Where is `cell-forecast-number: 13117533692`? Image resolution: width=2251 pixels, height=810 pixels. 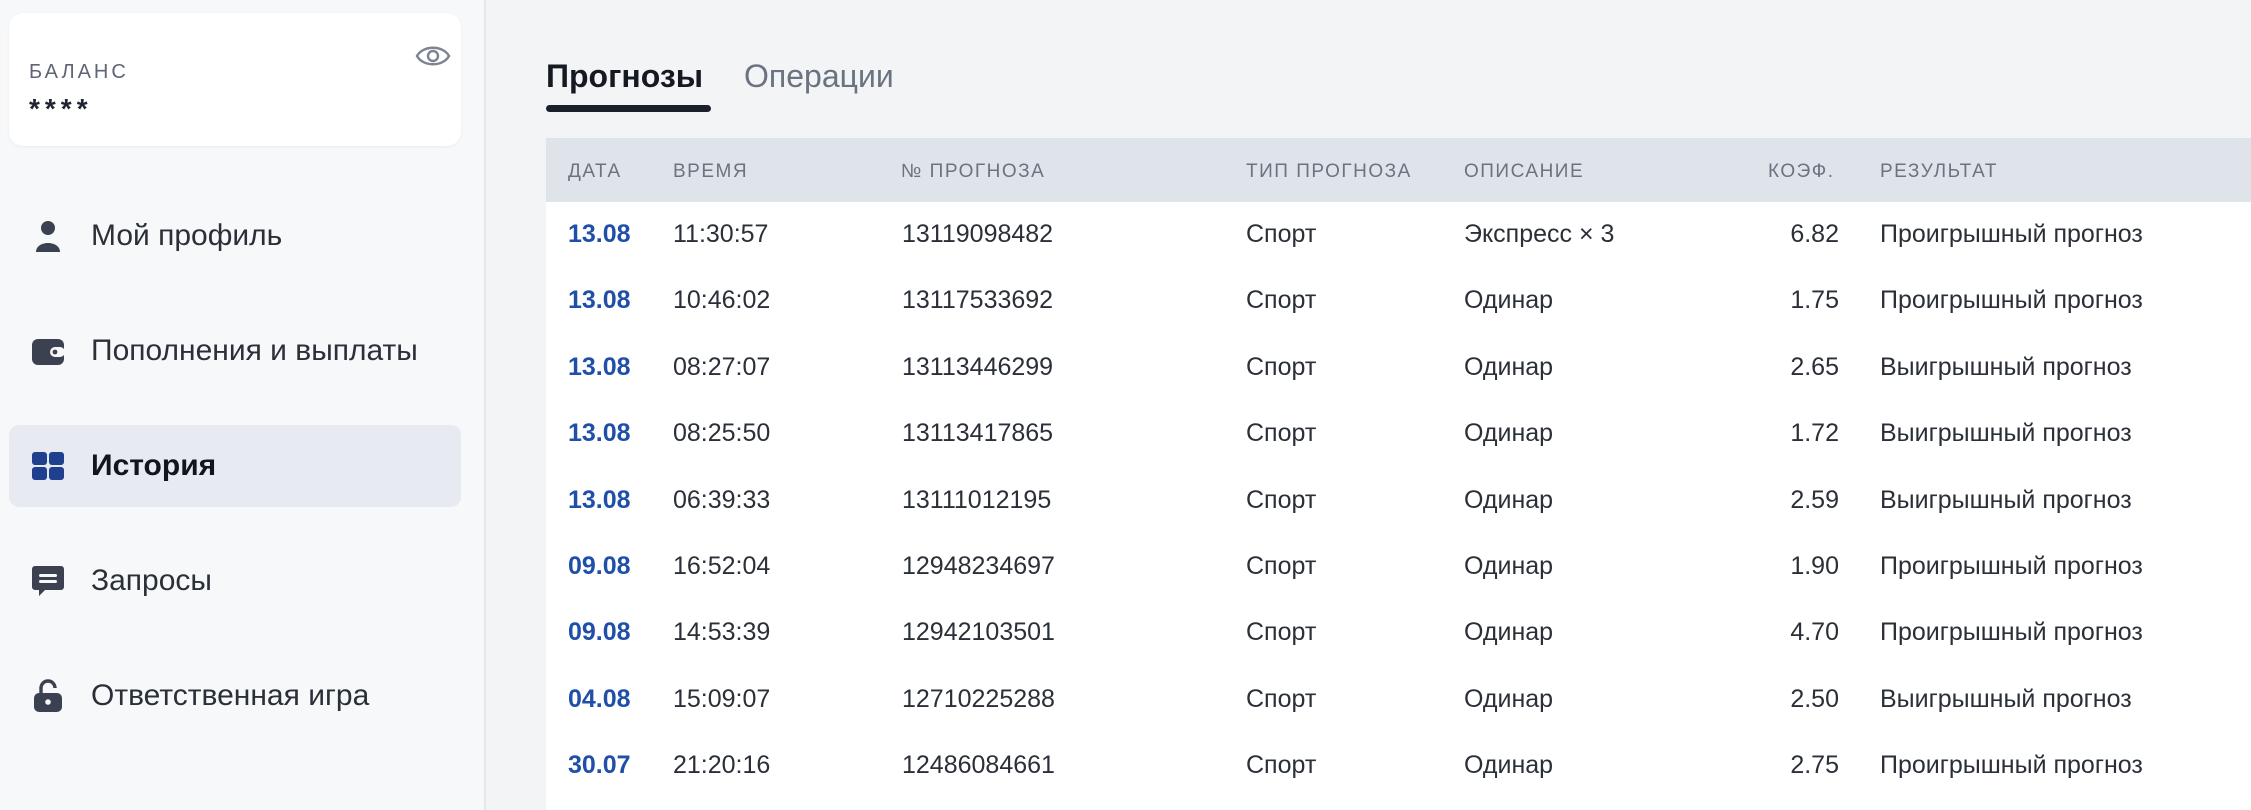 cell-forecast-number: 13117533692 is located at coordinates (978, 300).